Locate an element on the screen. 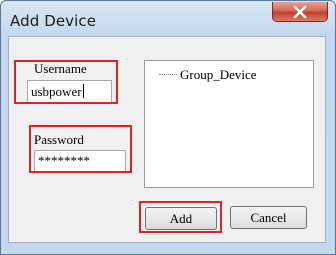  tree-item-group-device: Group_Device is located at coordinates (208, 75).